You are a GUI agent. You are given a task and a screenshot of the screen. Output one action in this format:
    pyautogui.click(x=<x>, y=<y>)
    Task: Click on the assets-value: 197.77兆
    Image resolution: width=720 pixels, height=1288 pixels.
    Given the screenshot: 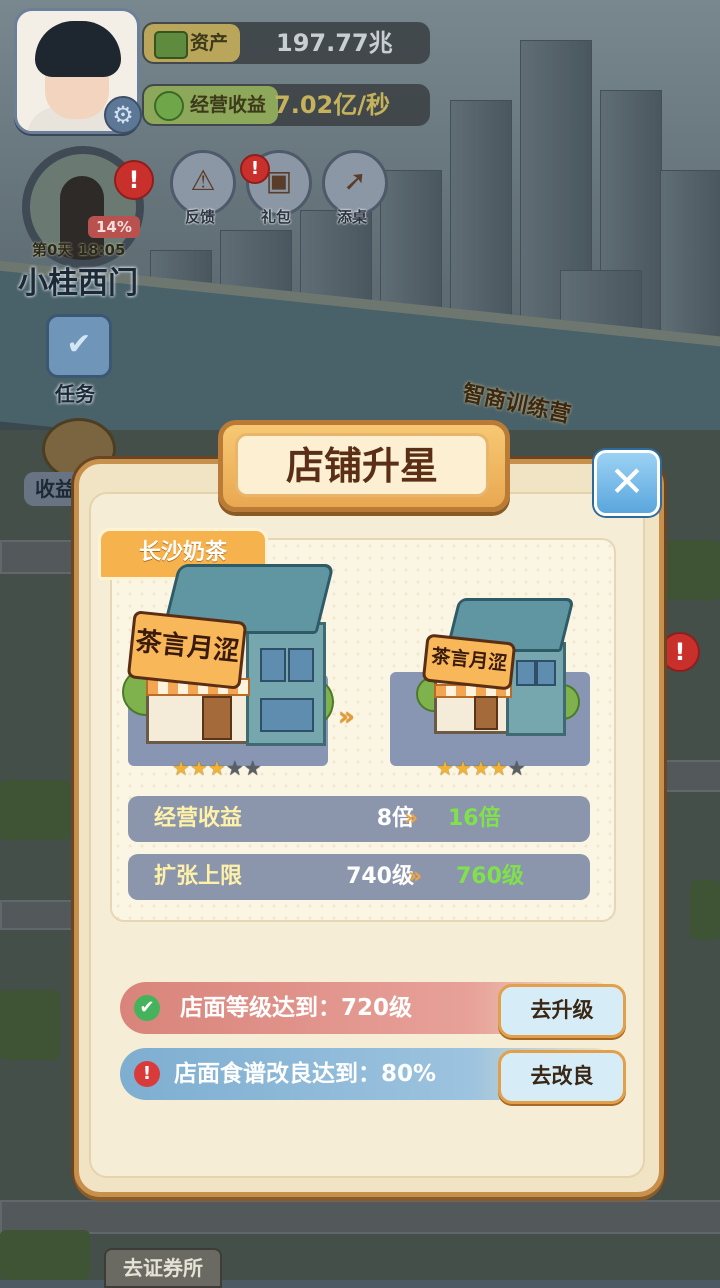 What is the action you would take?
    pyautogui.click(x=334, y=43)
    